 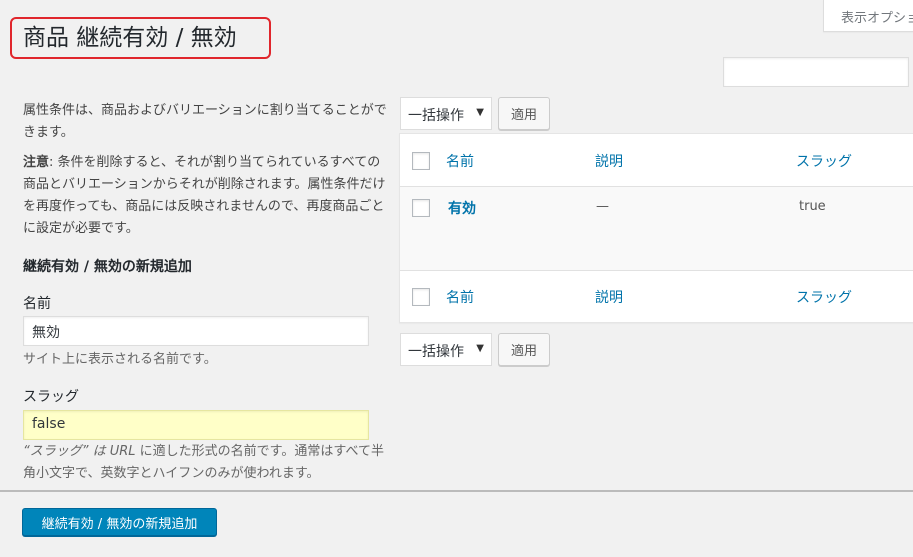 I want to click on slug-help-quote: “スラッグ” は, so click(x=66, y=451).